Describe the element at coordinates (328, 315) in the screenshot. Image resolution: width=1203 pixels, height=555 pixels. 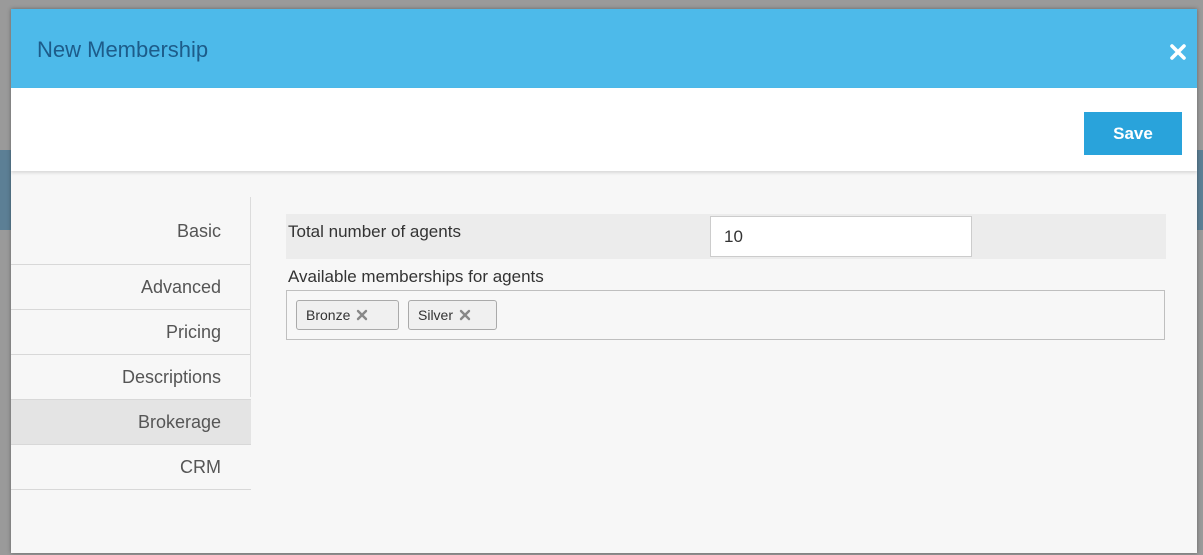
I see `tag-label: Bronze` at that location.